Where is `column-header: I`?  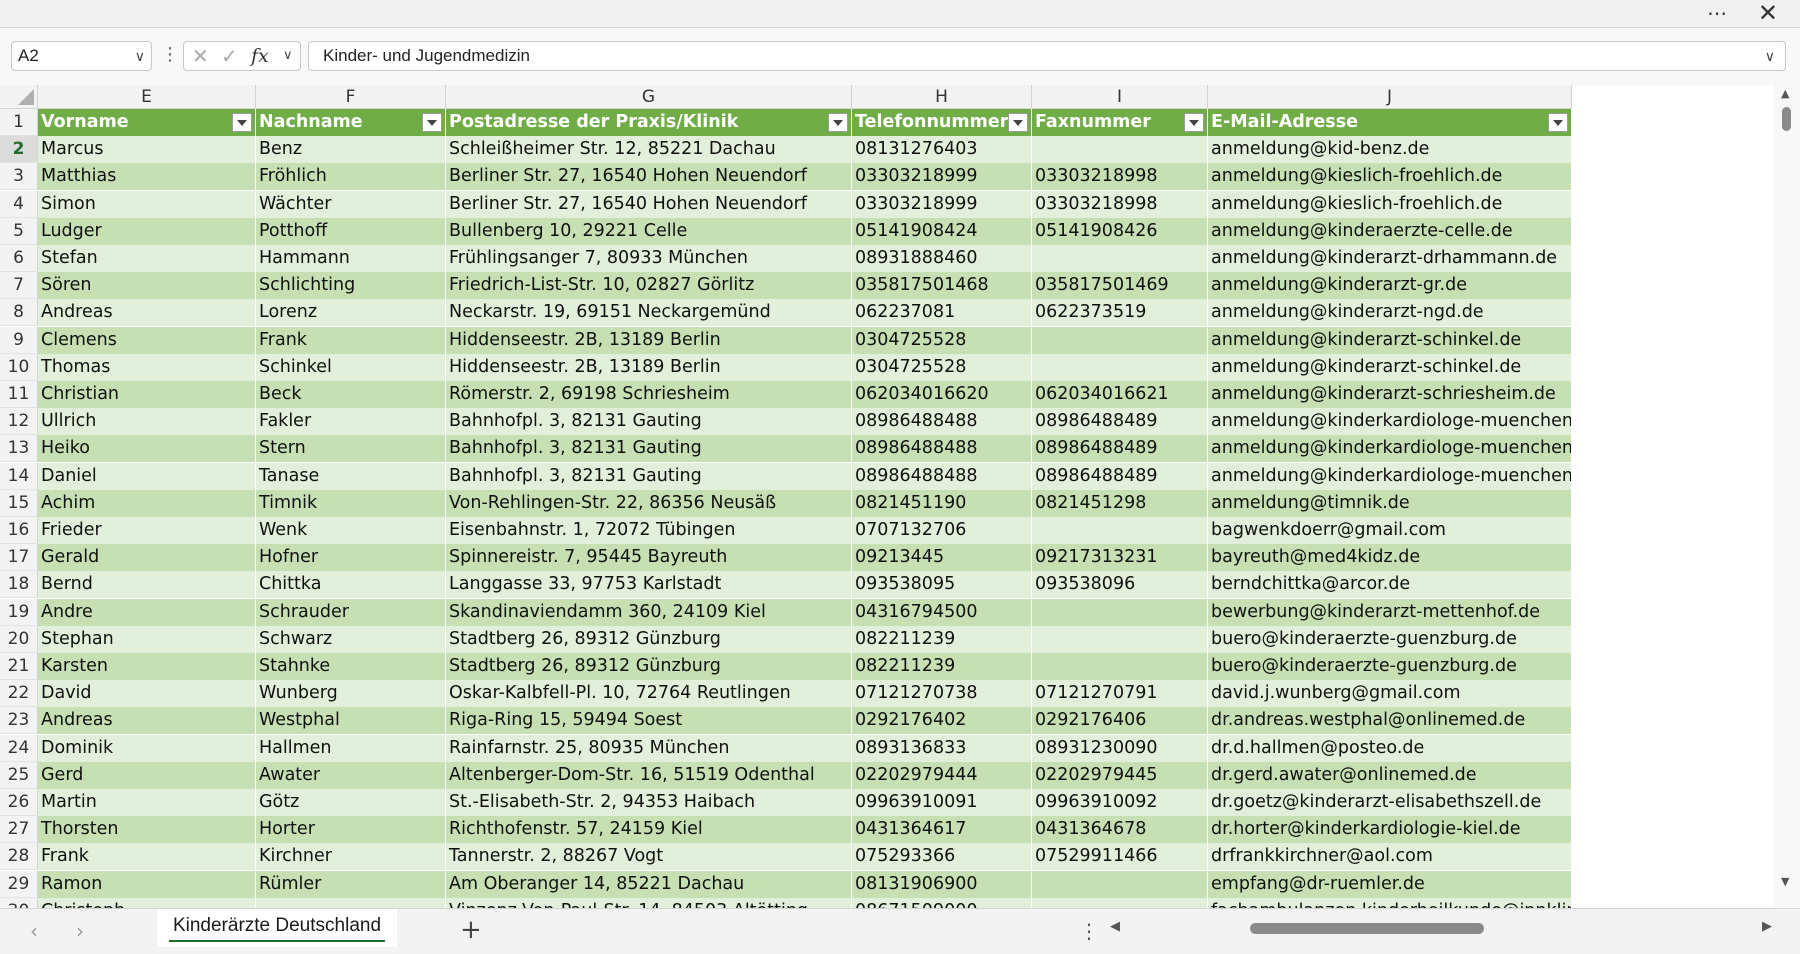 column-header: I is located at coordinates (1120, 97).